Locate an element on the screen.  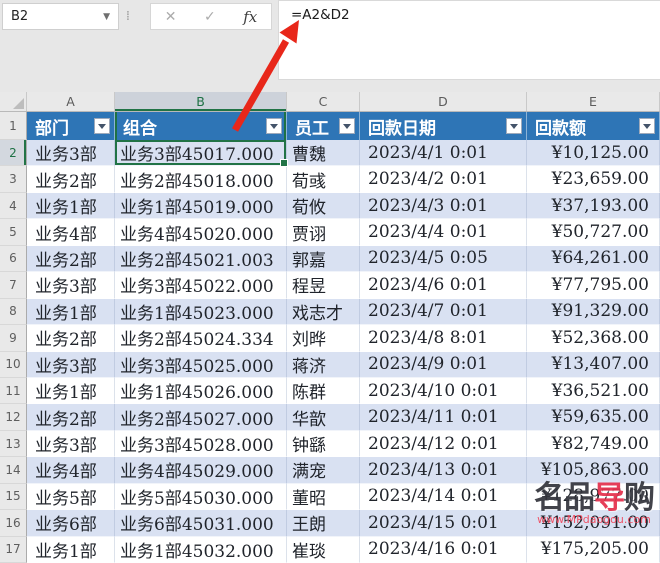
cell-amount: ¥10,125.00 is located at coordinates (593, 153).